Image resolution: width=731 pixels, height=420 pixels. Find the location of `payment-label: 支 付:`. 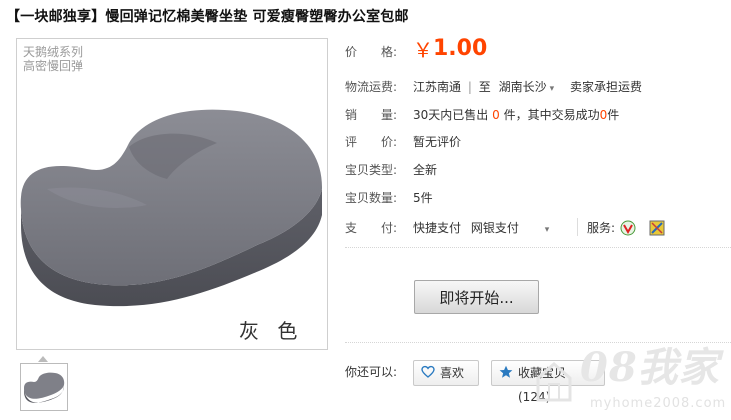

payment-label: 支 付: is located at coordinates (371, 228).